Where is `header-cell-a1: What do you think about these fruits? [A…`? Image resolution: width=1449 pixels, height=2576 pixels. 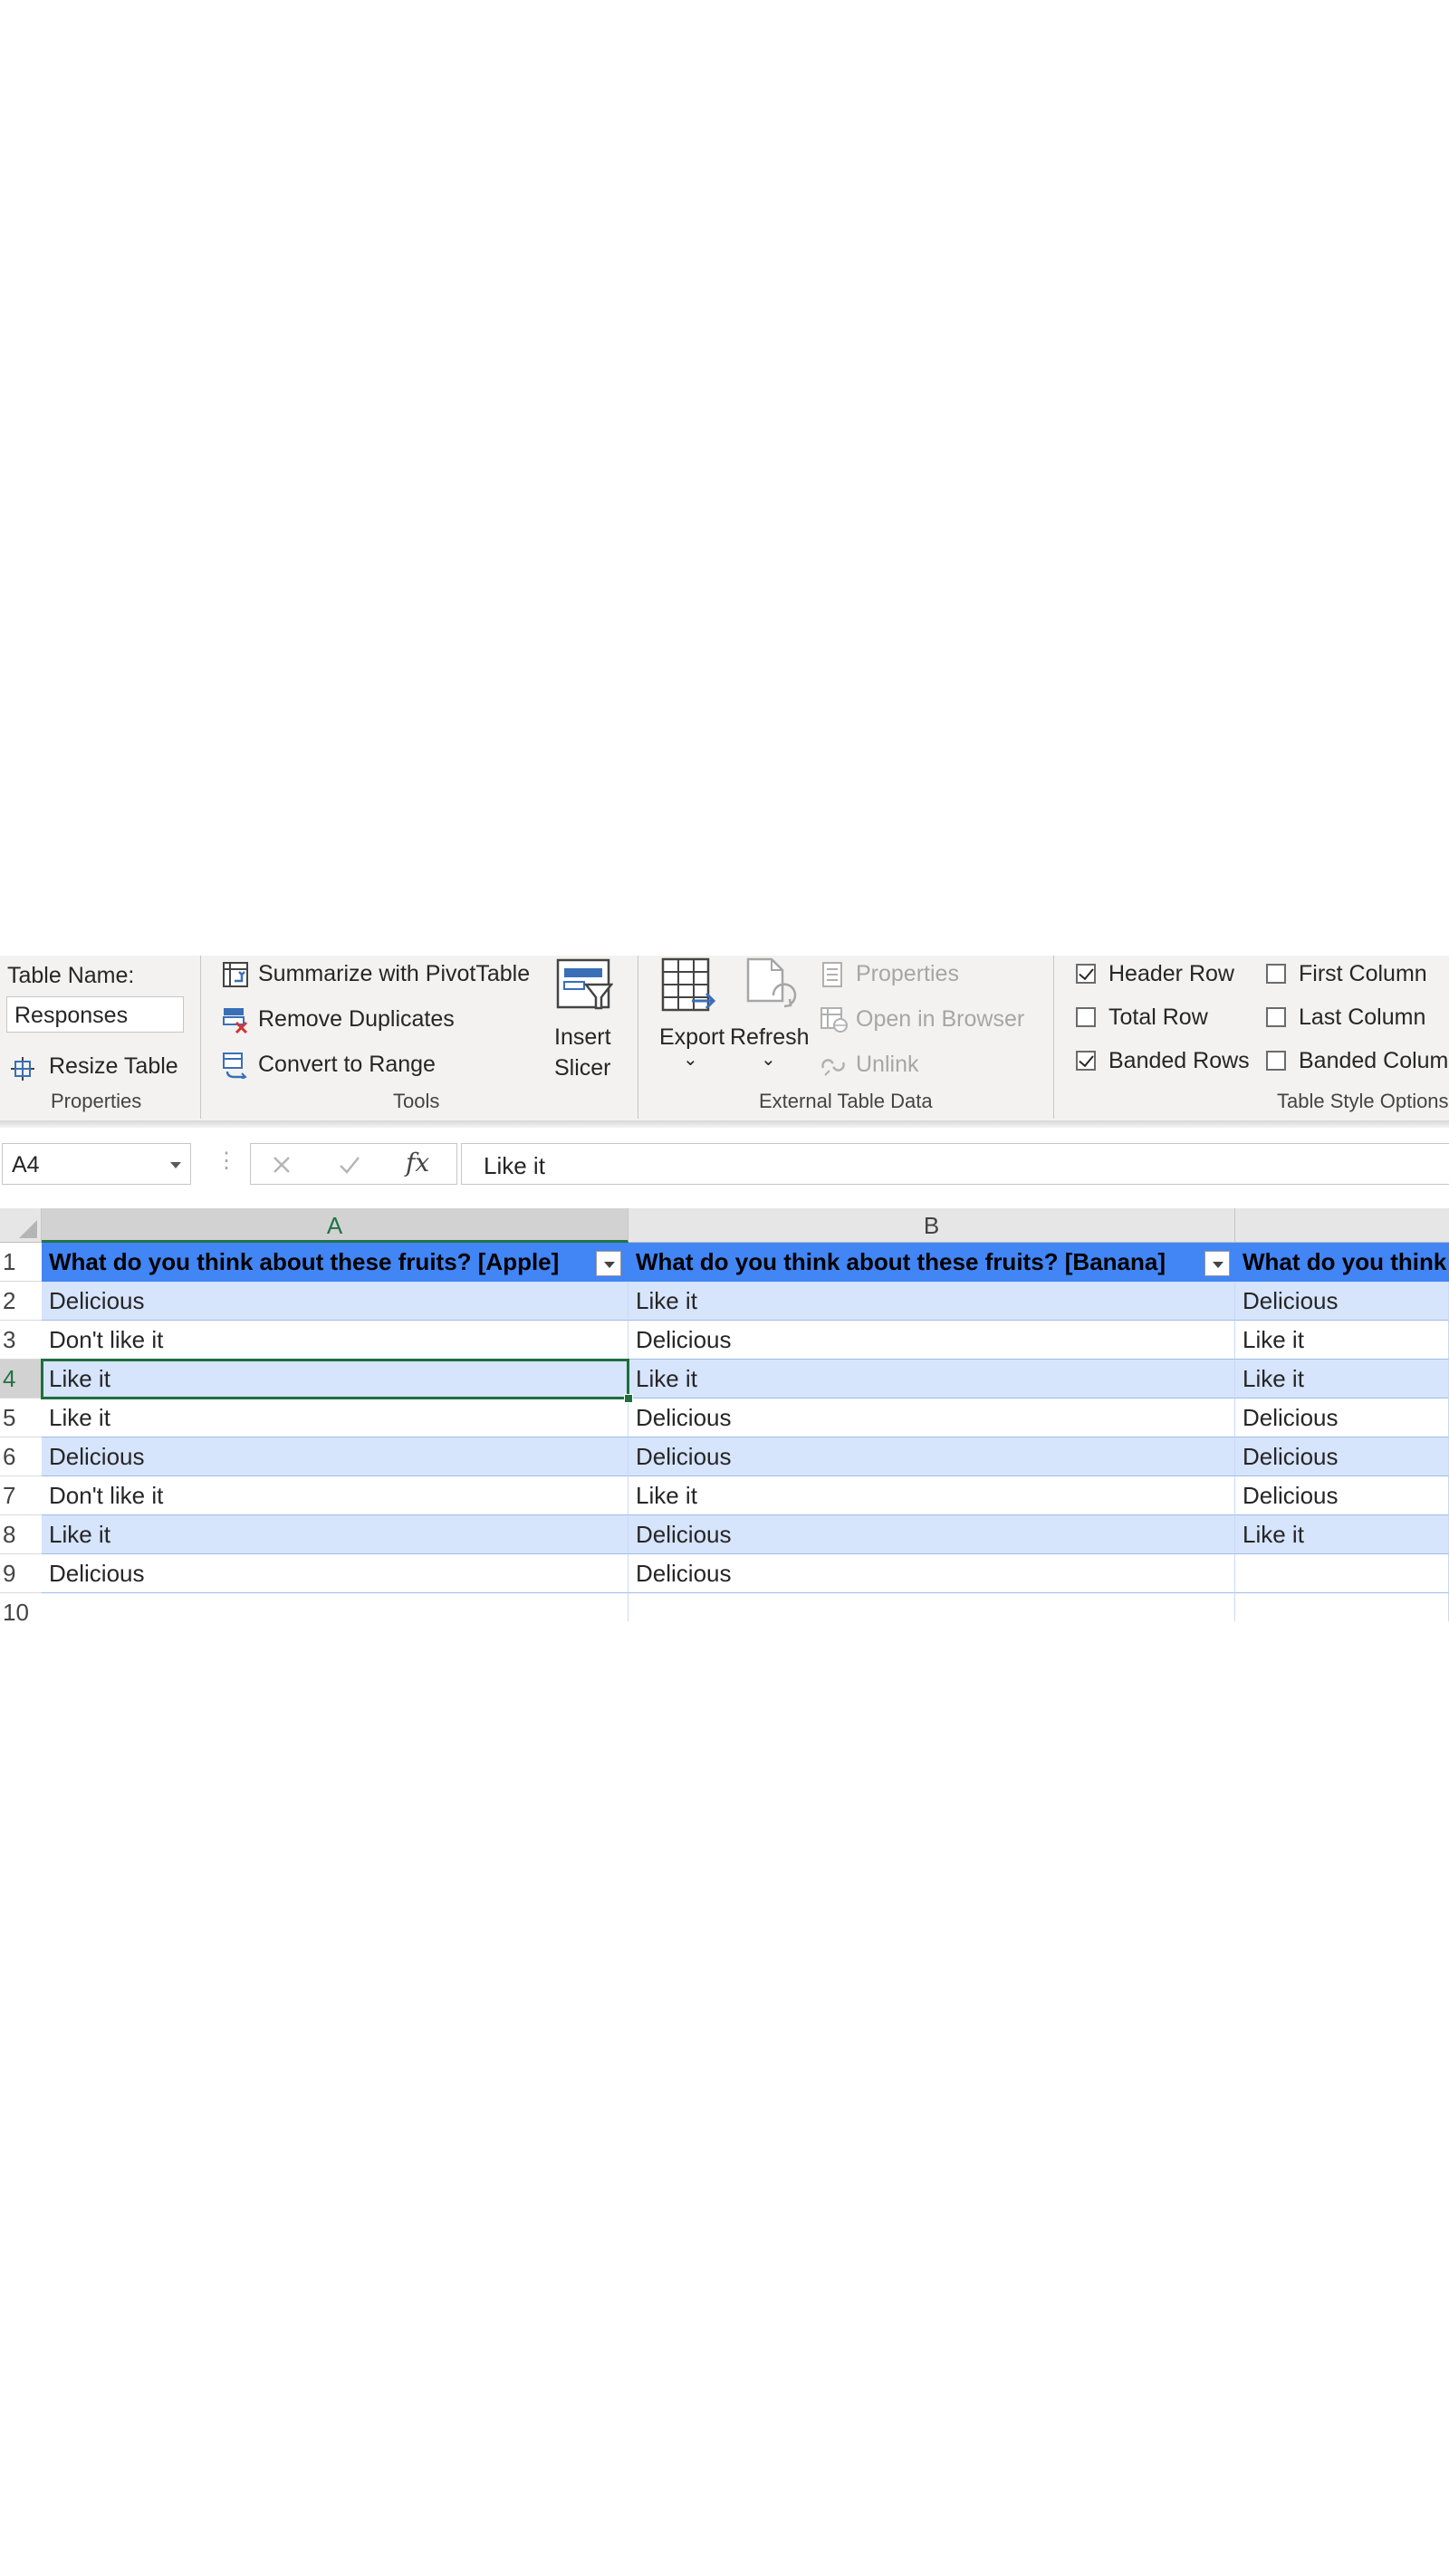 header-cell-a1: What do you think about these fruits? [A… is located at coordinates (335, 1262).